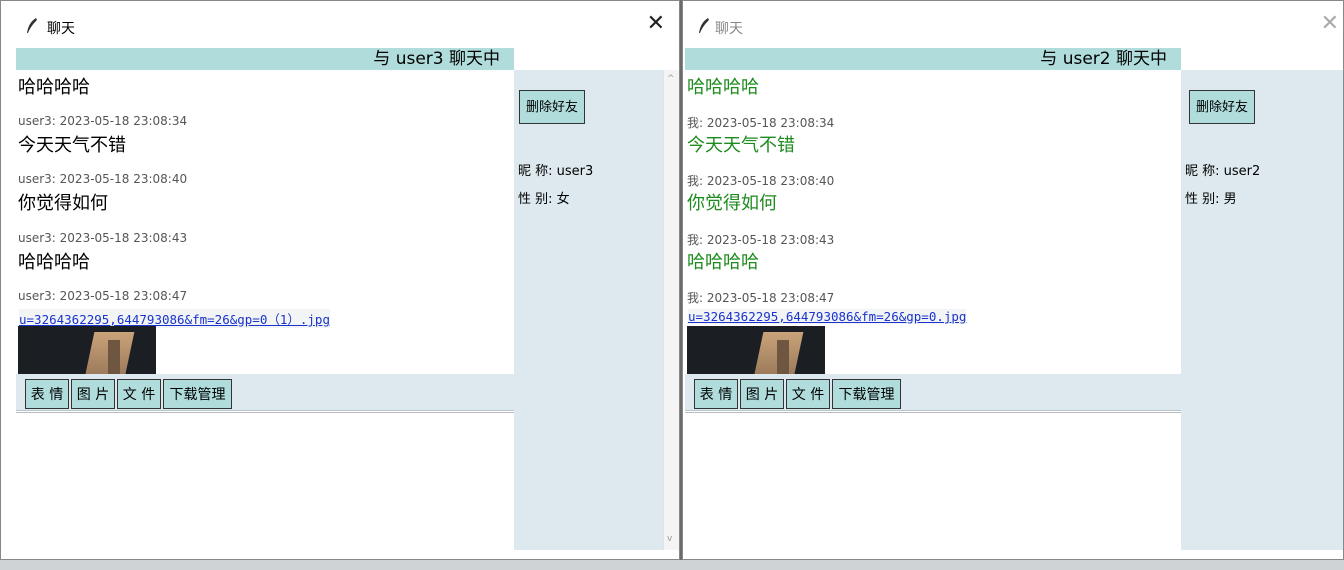  What do you see at coordinates (103, 179) in the screenshot?
I see `message-meta: user3: 2023-05-18 23:08:40` at bounding box center [103, 179].